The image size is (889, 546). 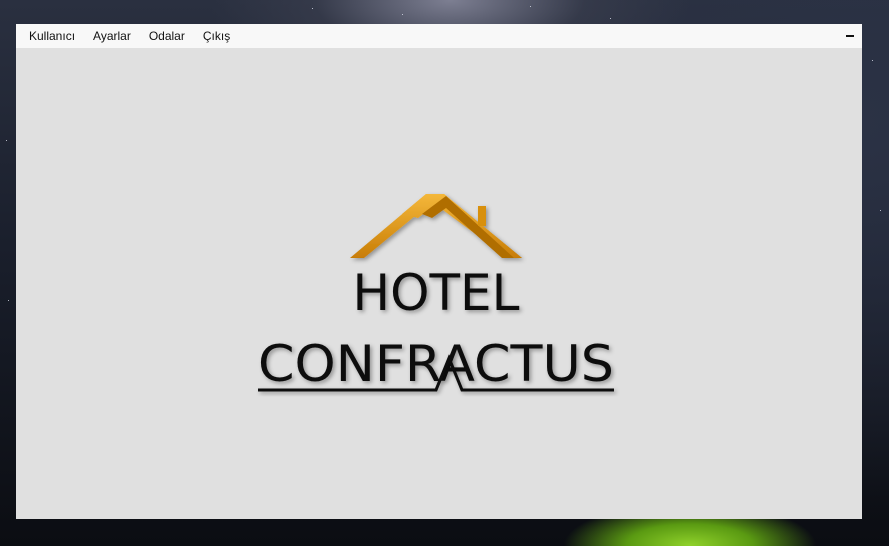 What do you see at coordinates (436, 226) in the screenshot?
I see `roof-icon` at bounding box center [436, 226].